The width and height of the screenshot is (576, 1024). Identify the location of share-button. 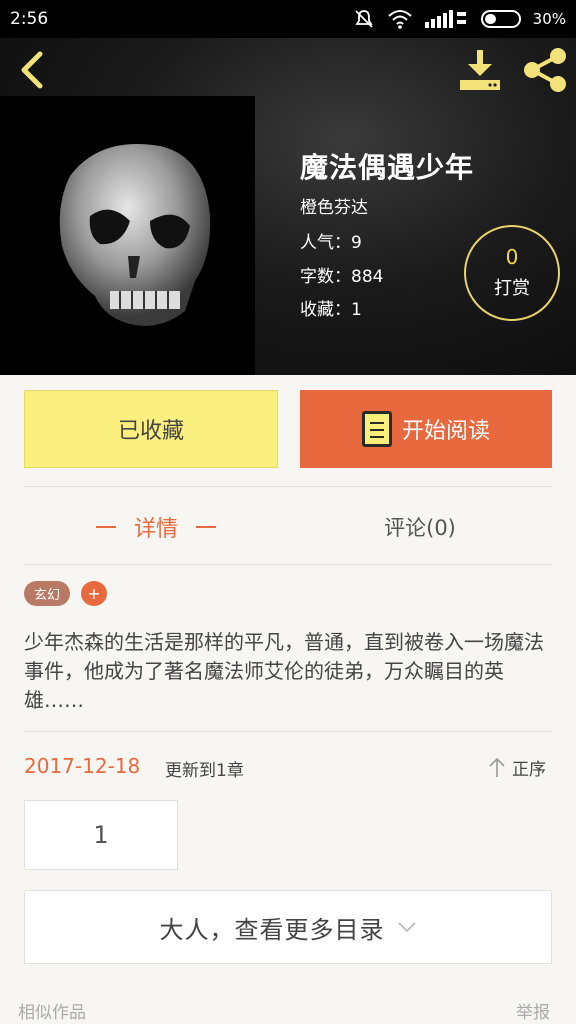
(544, 70).